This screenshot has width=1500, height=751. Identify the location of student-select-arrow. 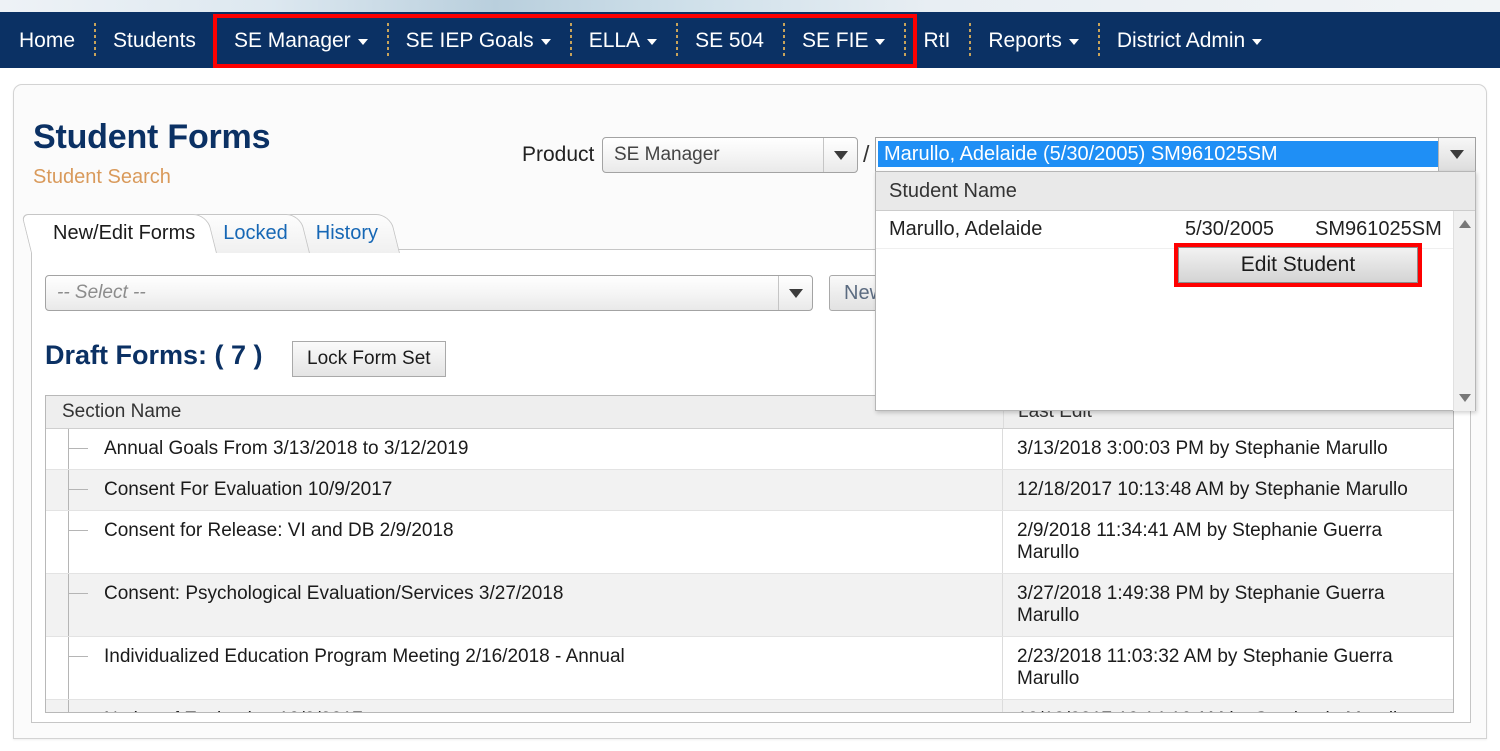
(1456, 154).